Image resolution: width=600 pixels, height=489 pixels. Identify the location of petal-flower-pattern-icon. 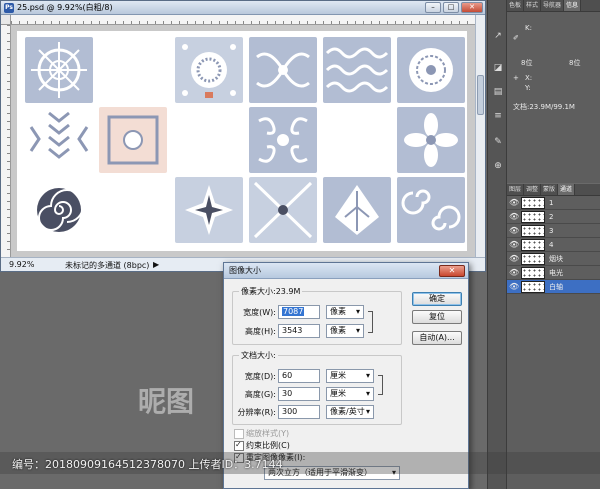
(431, 140).